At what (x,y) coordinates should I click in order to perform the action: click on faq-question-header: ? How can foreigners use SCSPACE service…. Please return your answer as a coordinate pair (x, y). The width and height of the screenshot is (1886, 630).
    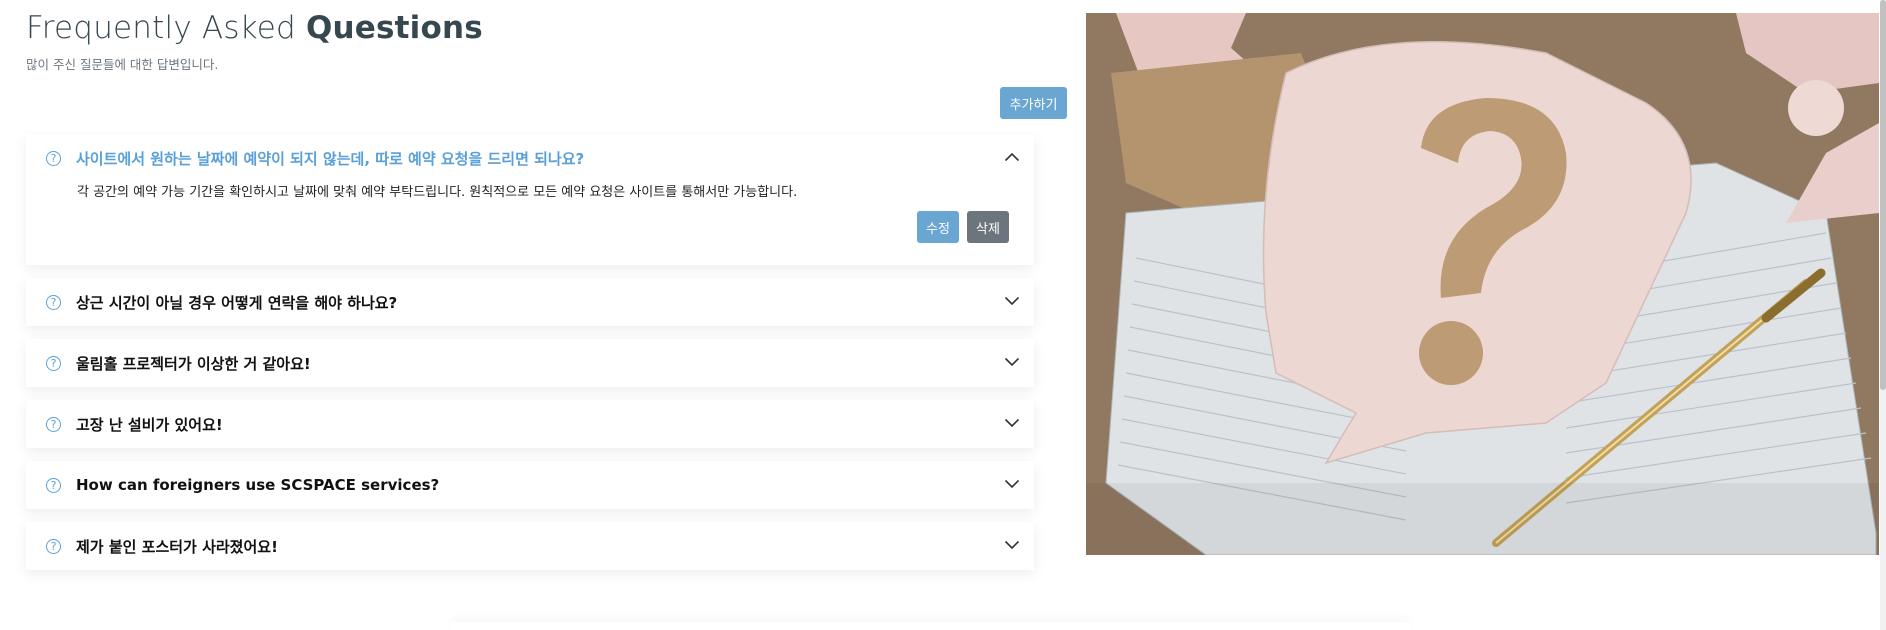
    Looking at the image, I should click on (530, 485).